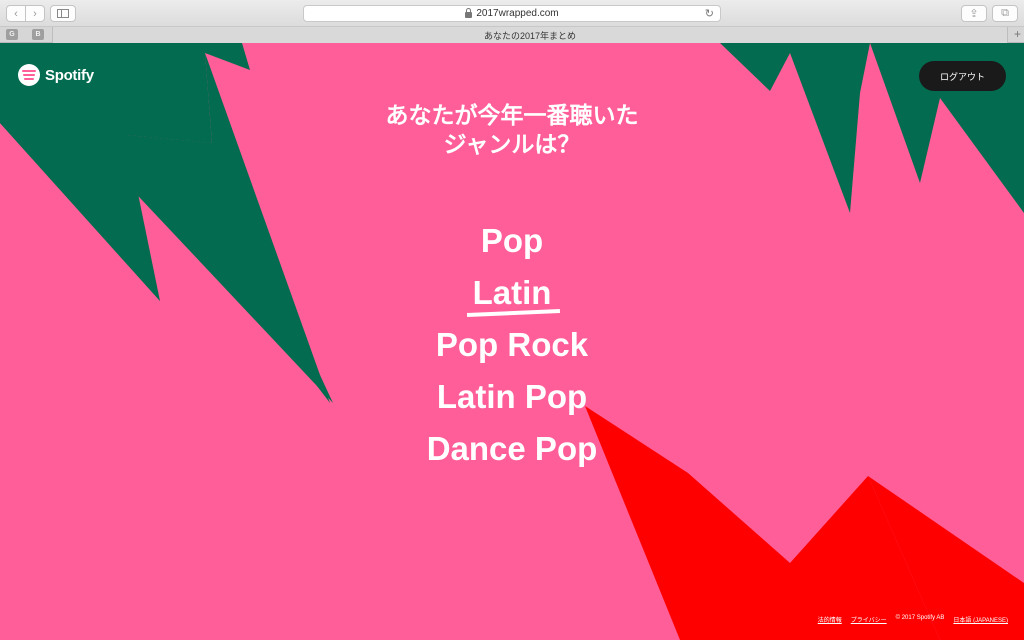  What do you see at coordinates (166, 263) in the screenshot?
I see `green-shape-left-lower` at bounding box center [166, 263].